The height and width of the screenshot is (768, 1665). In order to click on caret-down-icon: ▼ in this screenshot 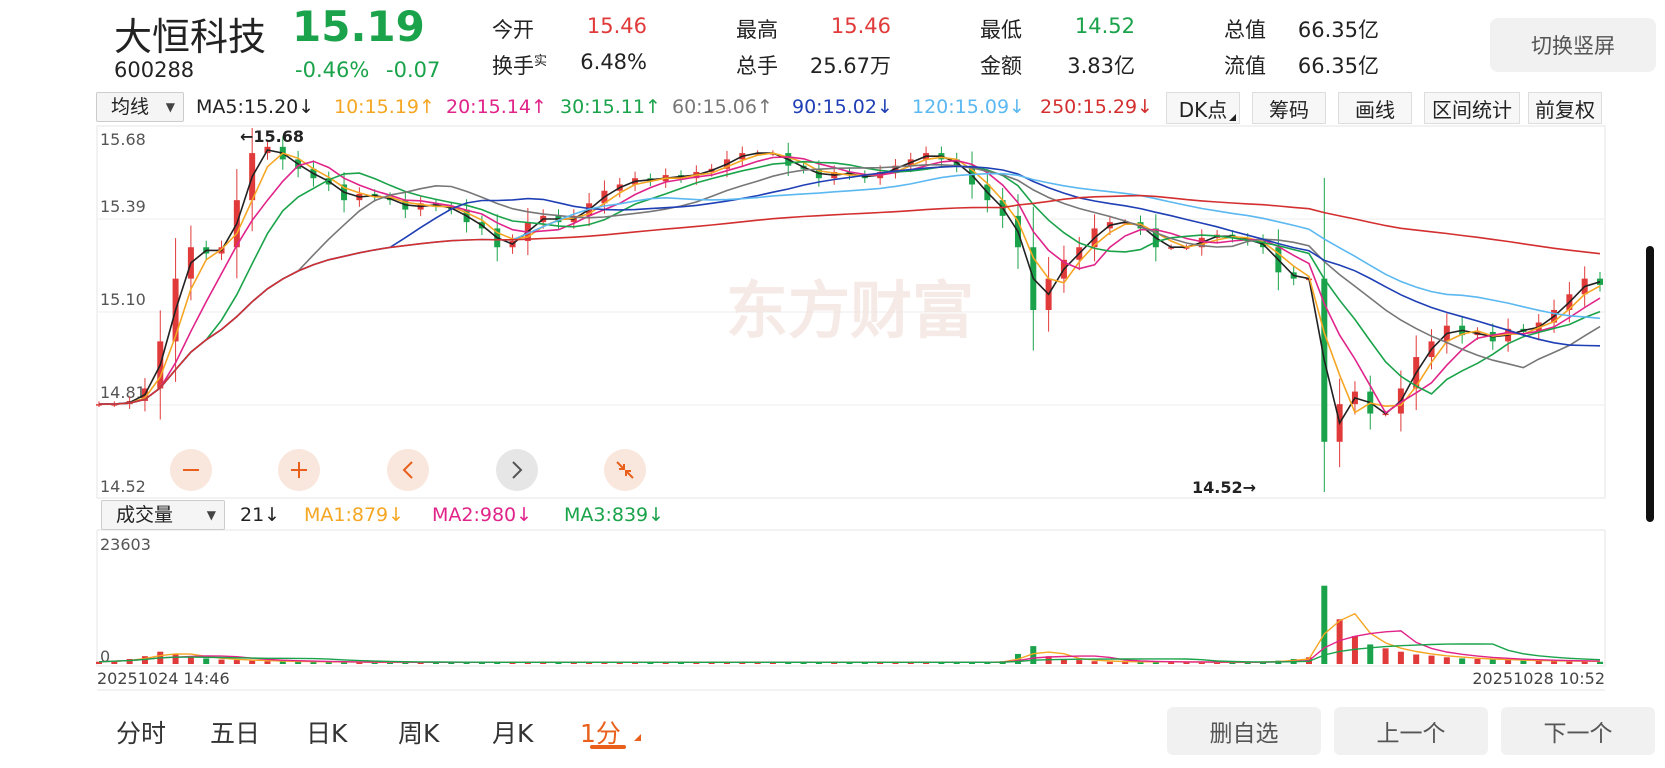, I will do `click(211, 515)`.